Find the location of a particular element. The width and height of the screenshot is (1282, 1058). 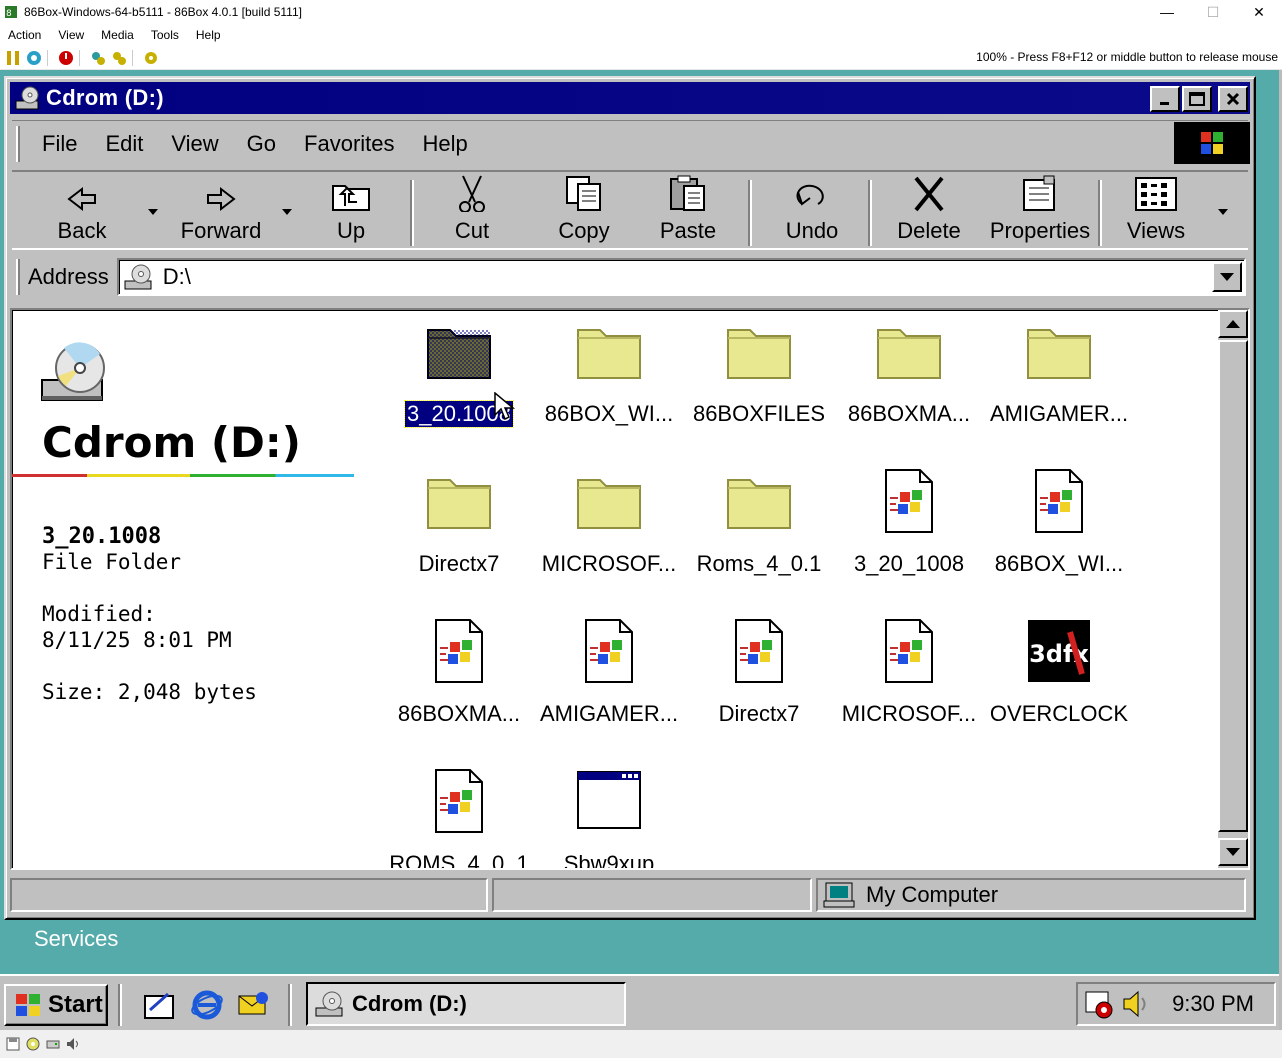

system-tray: 9:30 PM is located at coordinates (1176, 1004).